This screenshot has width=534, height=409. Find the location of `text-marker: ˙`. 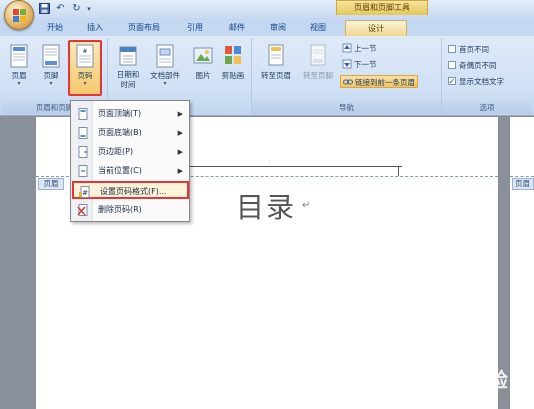

text-marker: ˙ is located at coordinates (269, 163).